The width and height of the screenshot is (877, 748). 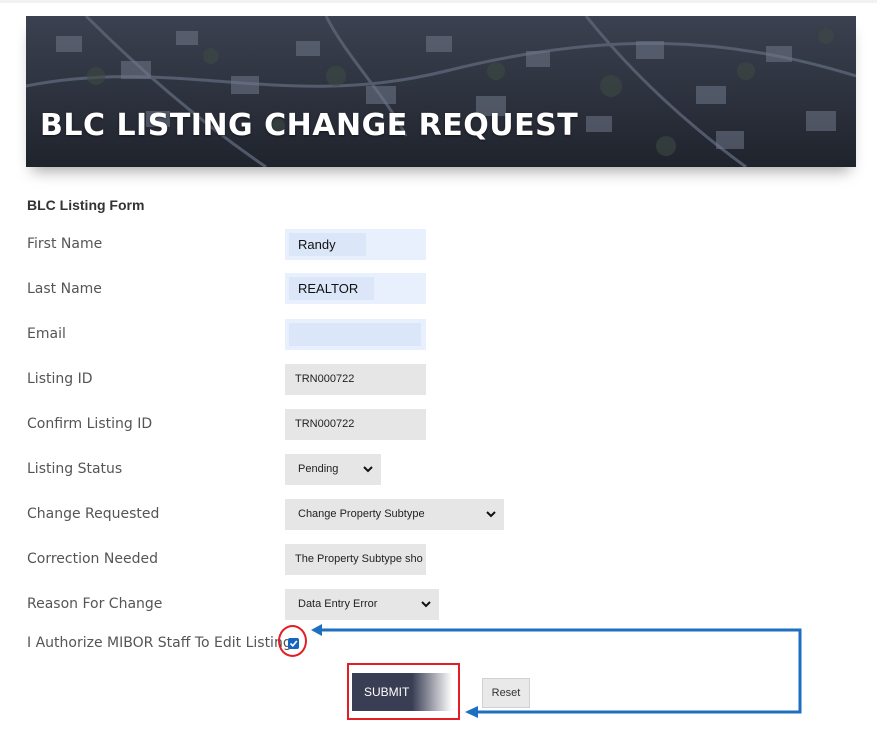 What do you see at coordinates (561, 671) in the screenshot?
I see `connector-line` at bounding box center [561, 671].